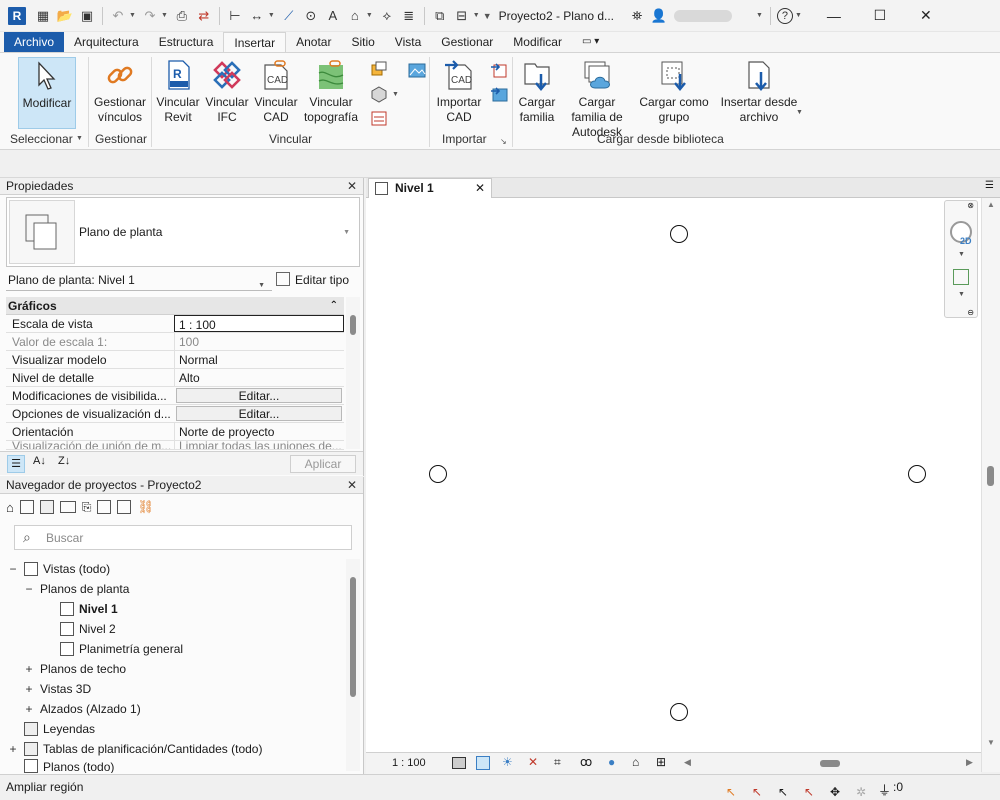  I want to click on maximize-button: ☐, so click(880, 16).